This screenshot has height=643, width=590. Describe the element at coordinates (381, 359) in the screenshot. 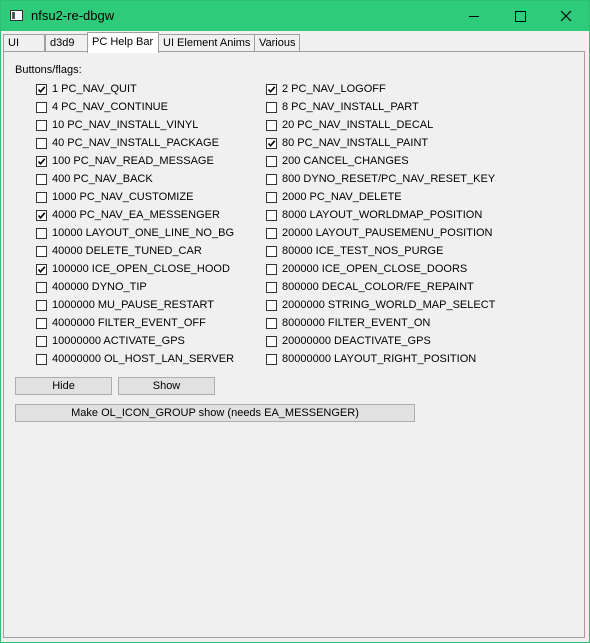

I see `flag-checkbox: 80000000 LAYOUT_RIGHT_POSITION` at that location.